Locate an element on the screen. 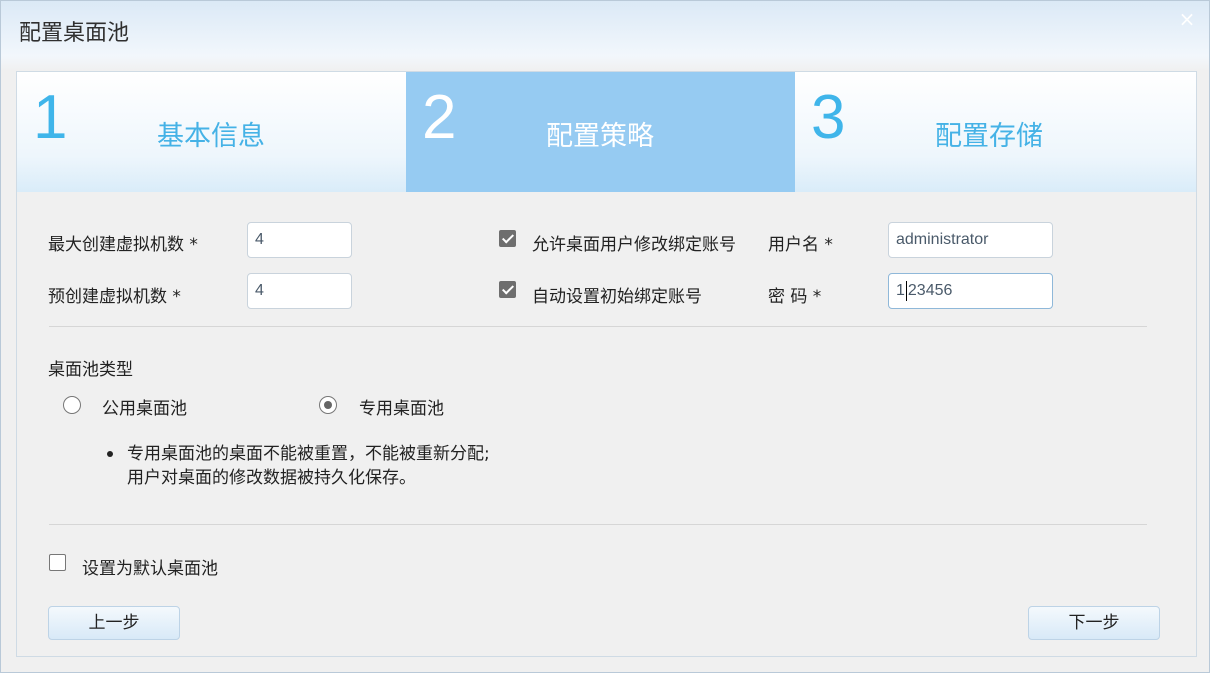 This screenshot has width=1210, height=673. step-basic-info: 1 基本信息 is located at coordinates (211, 132).